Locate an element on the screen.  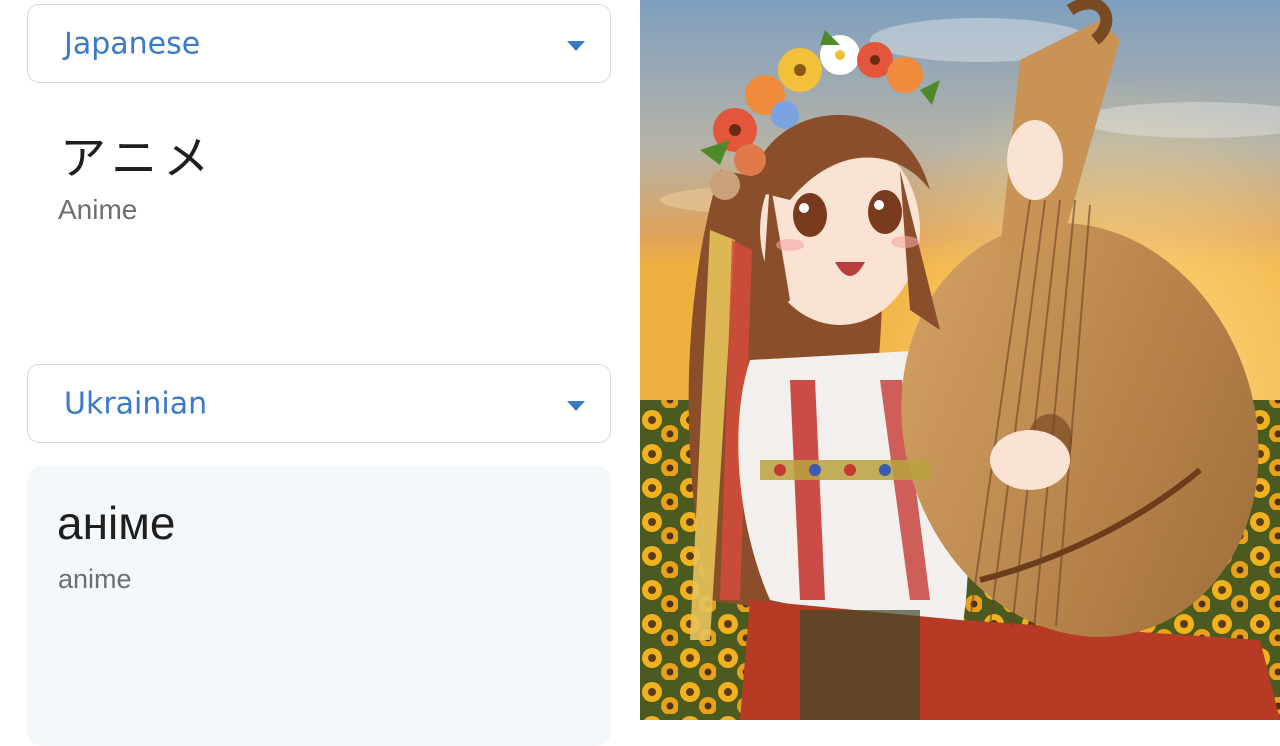
source-text: アニメ is located at coordinates (138, 158).